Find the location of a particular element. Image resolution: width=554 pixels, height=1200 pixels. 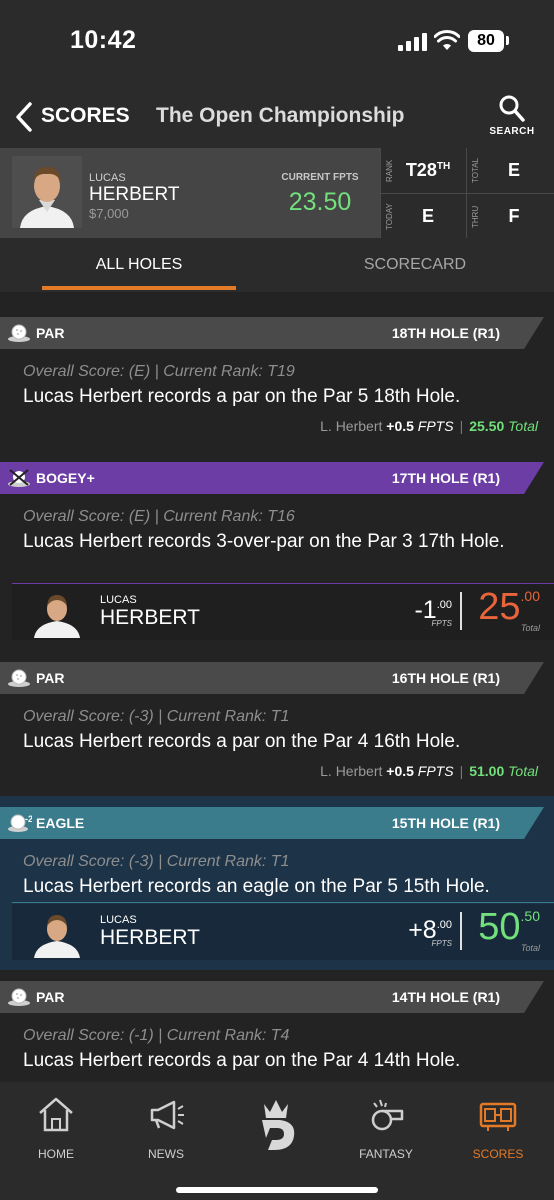

current-fpts-value: 23.50 is located at coordinates (320, 202).